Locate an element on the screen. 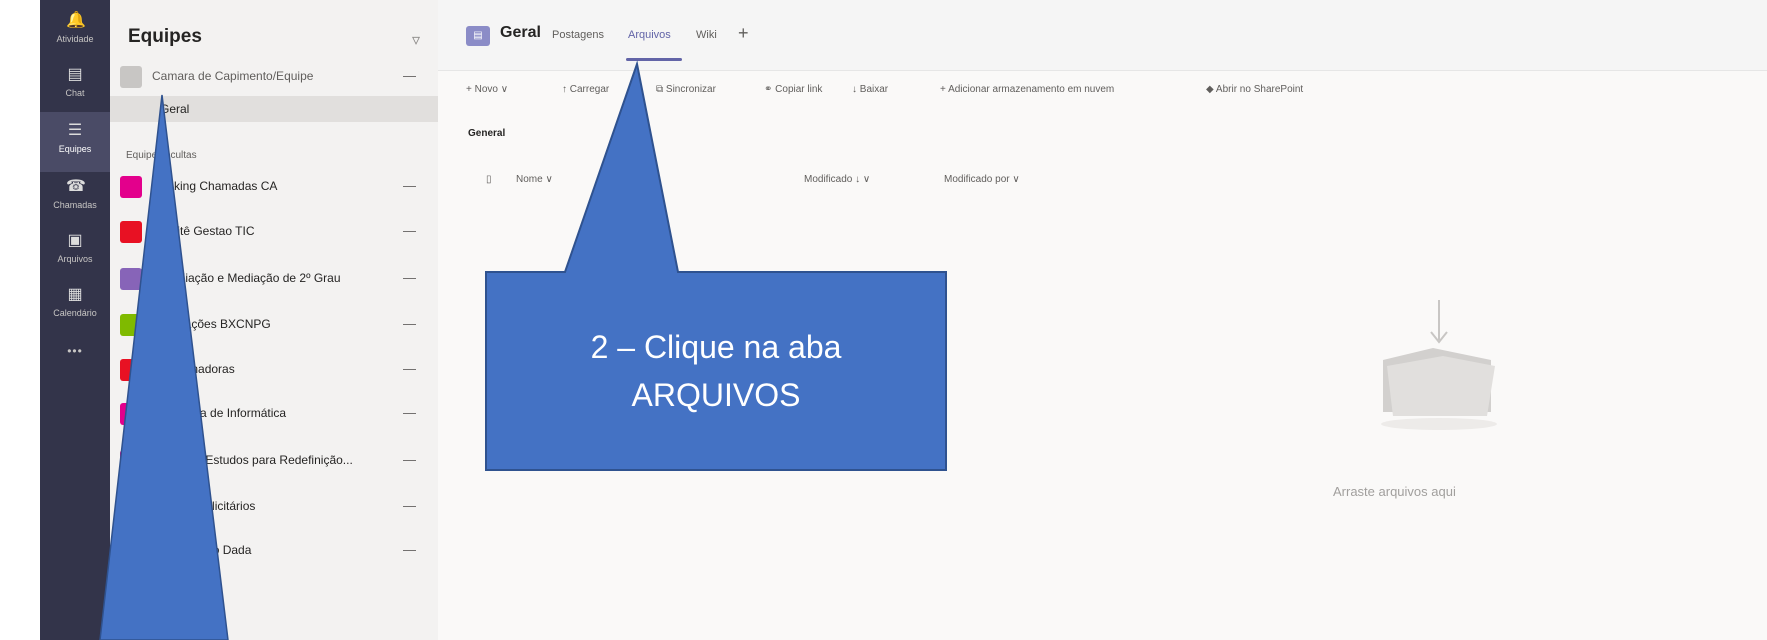 Image resolution: width=1767 pixels, height=640 pixels. file-type-icon: ▯ is located at coordinates (489, 179).